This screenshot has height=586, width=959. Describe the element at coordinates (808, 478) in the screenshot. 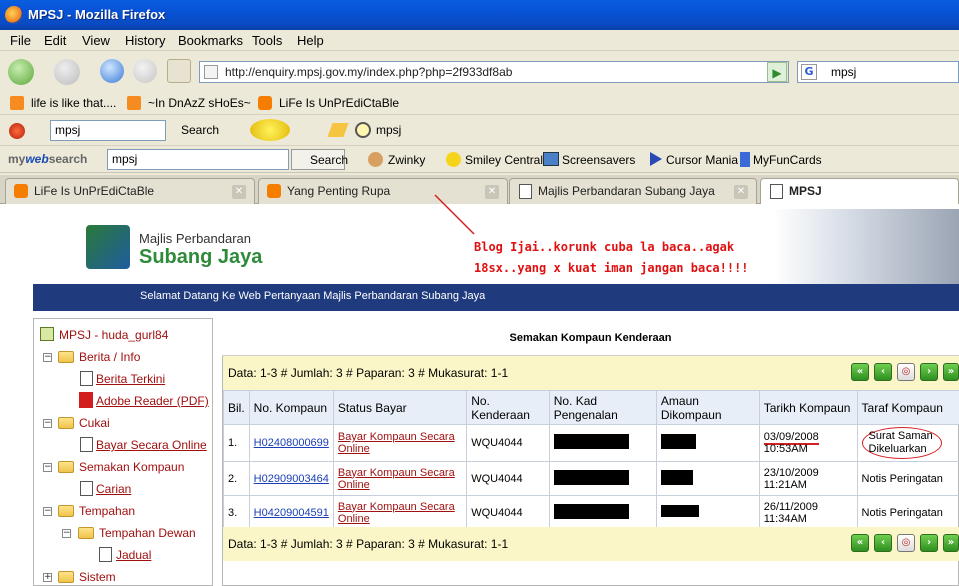

I see `compound-date: 23/10/2009 11:21AM` at that location.